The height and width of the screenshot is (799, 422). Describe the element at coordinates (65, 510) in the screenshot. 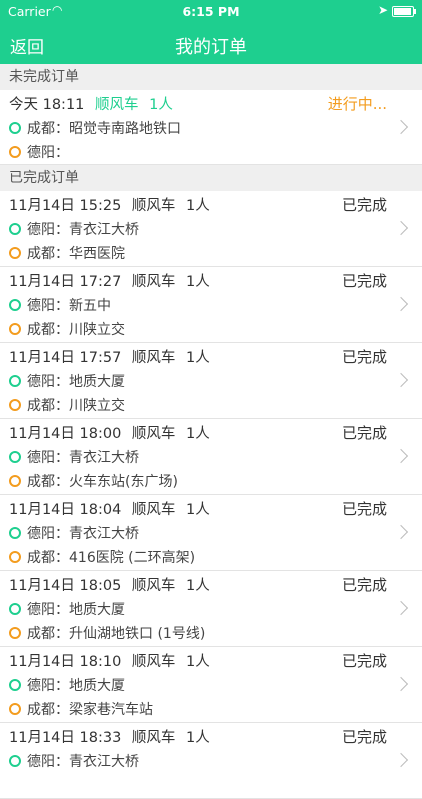

I see `order-time: 11月14日 18:04` at that location.